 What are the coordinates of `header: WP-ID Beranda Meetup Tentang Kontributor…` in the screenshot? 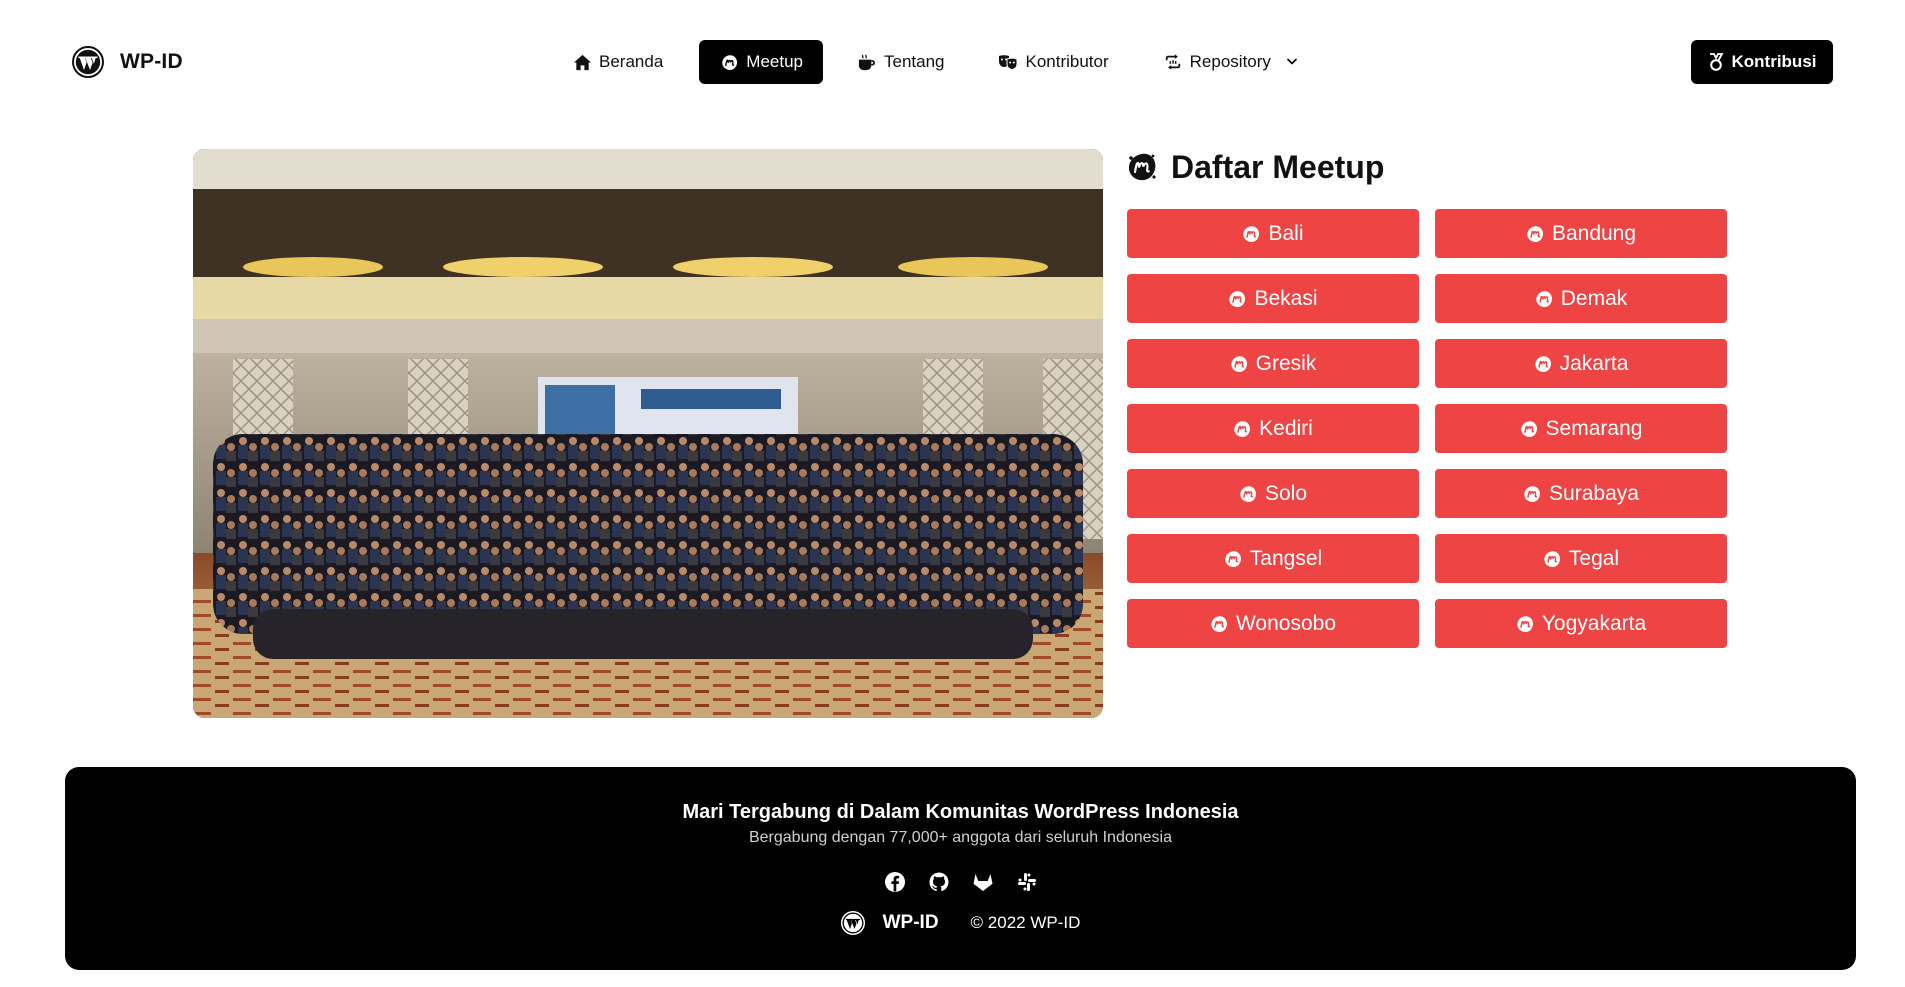 It's located at (952, 62).